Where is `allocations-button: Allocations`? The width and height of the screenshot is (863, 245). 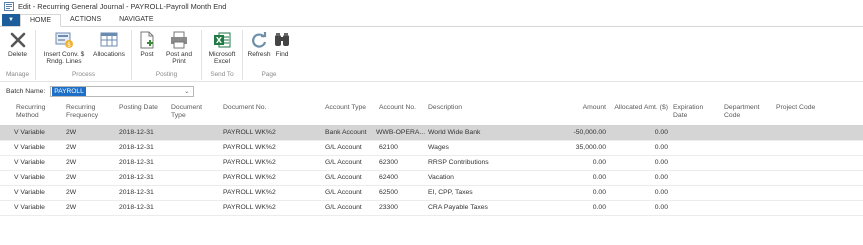
allocations-button: Allocations is located at coordinates (109, 50).